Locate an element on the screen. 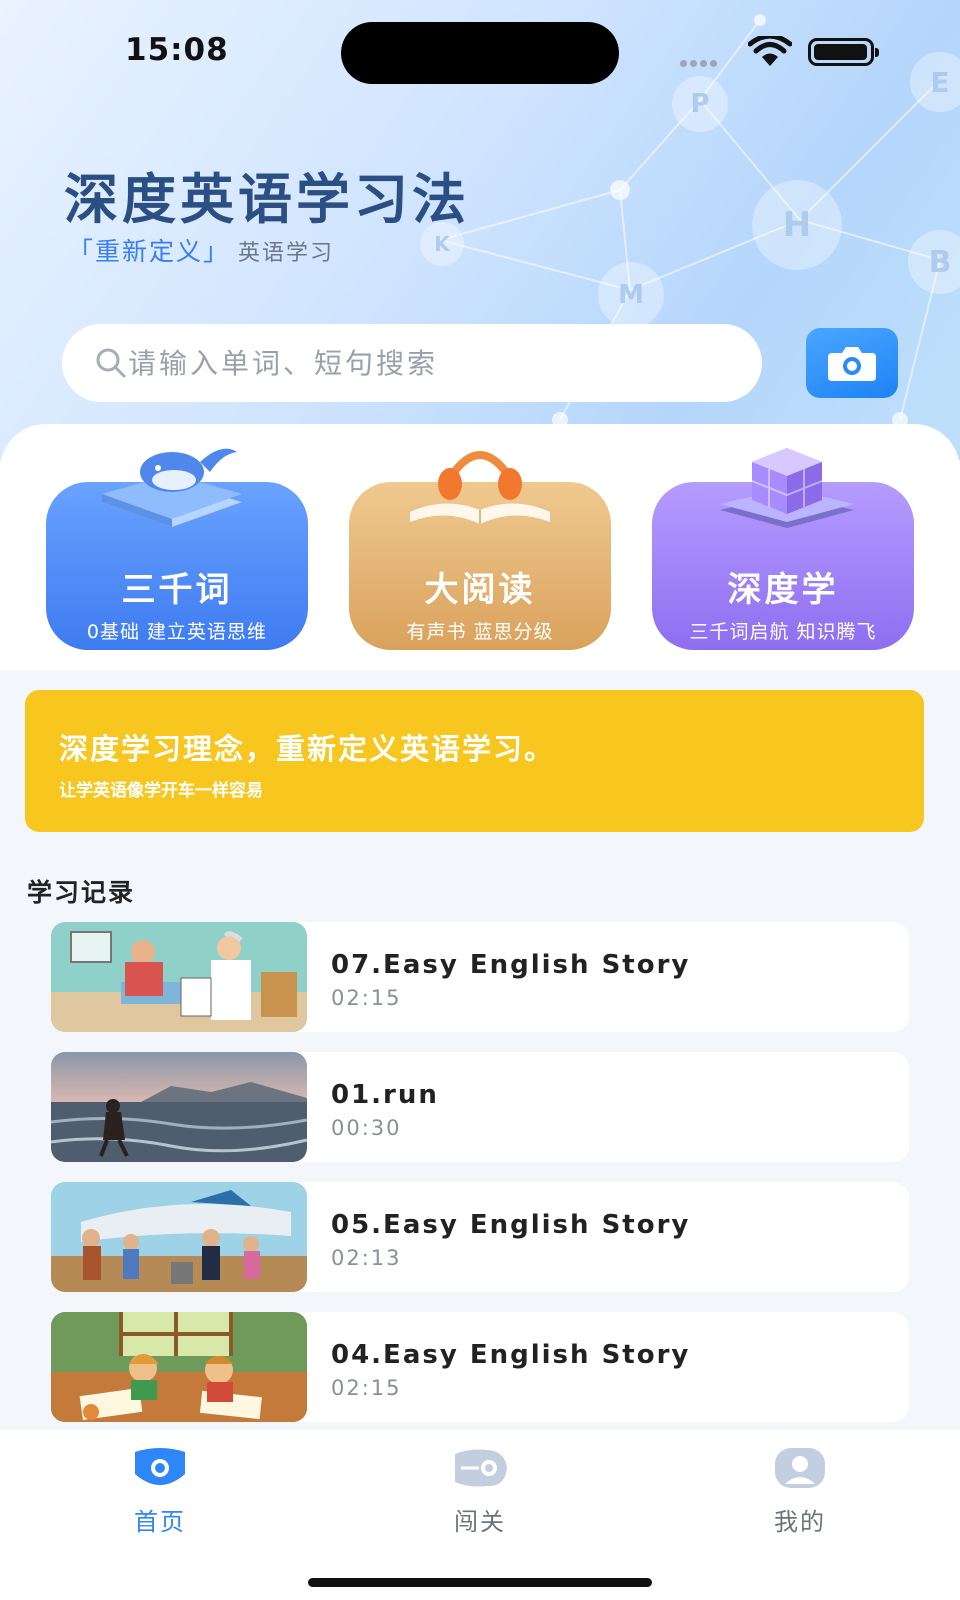  record-item: 05.Easy English Story 02:13 is located at coordinates (480, 1237).